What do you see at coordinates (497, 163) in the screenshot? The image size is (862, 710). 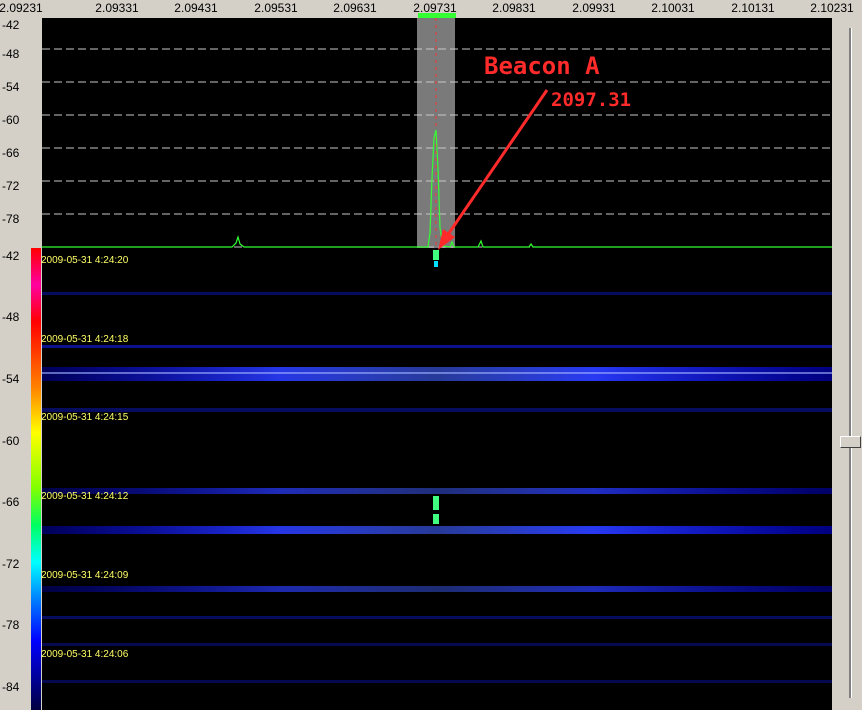 I see `arrow-line` at bounding box center [497, 163].